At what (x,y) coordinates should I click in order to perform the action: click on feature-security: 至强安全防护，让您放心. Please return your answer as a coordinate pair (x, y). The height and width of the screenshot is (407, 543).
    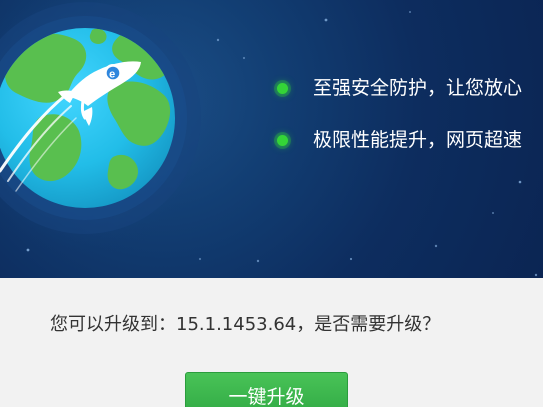
    Looking at the image, I should click on (399, 88).